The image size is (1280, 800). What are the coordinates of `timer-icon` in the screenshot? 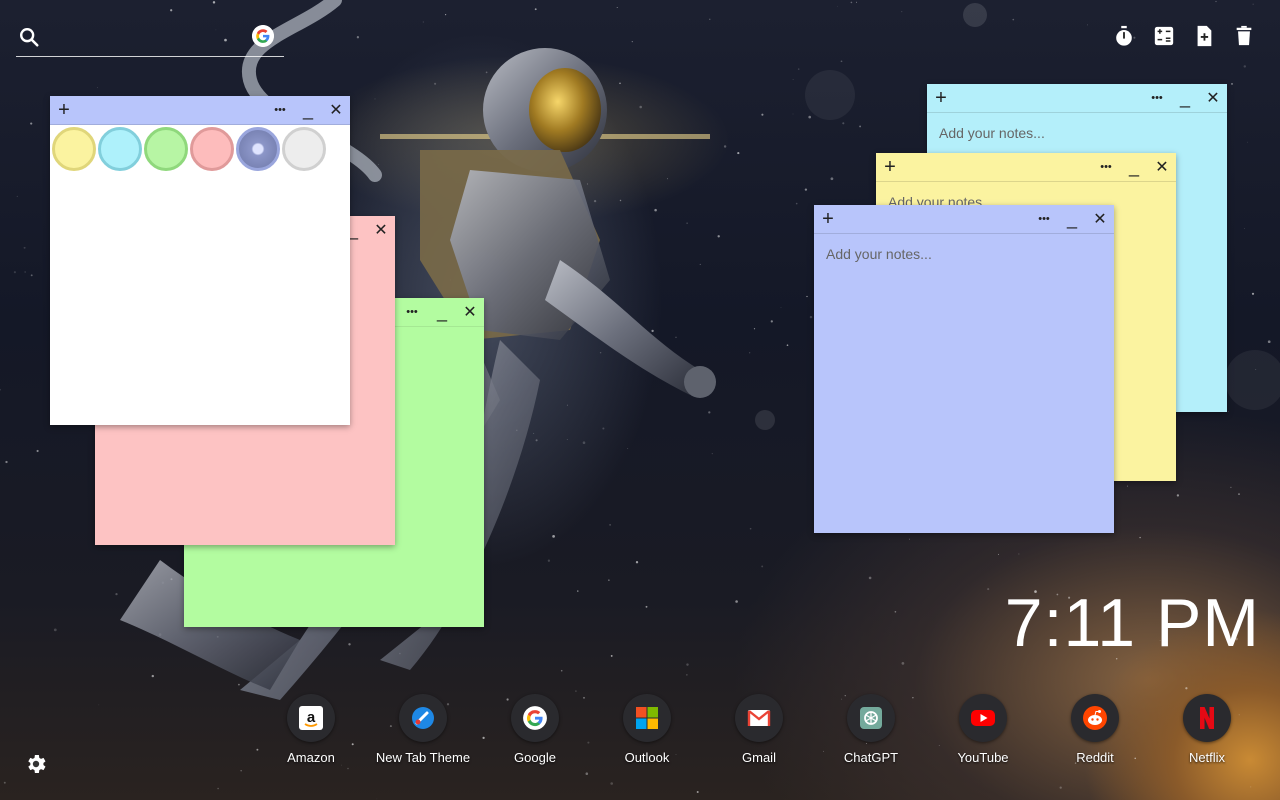 It's located at (1124, 36).